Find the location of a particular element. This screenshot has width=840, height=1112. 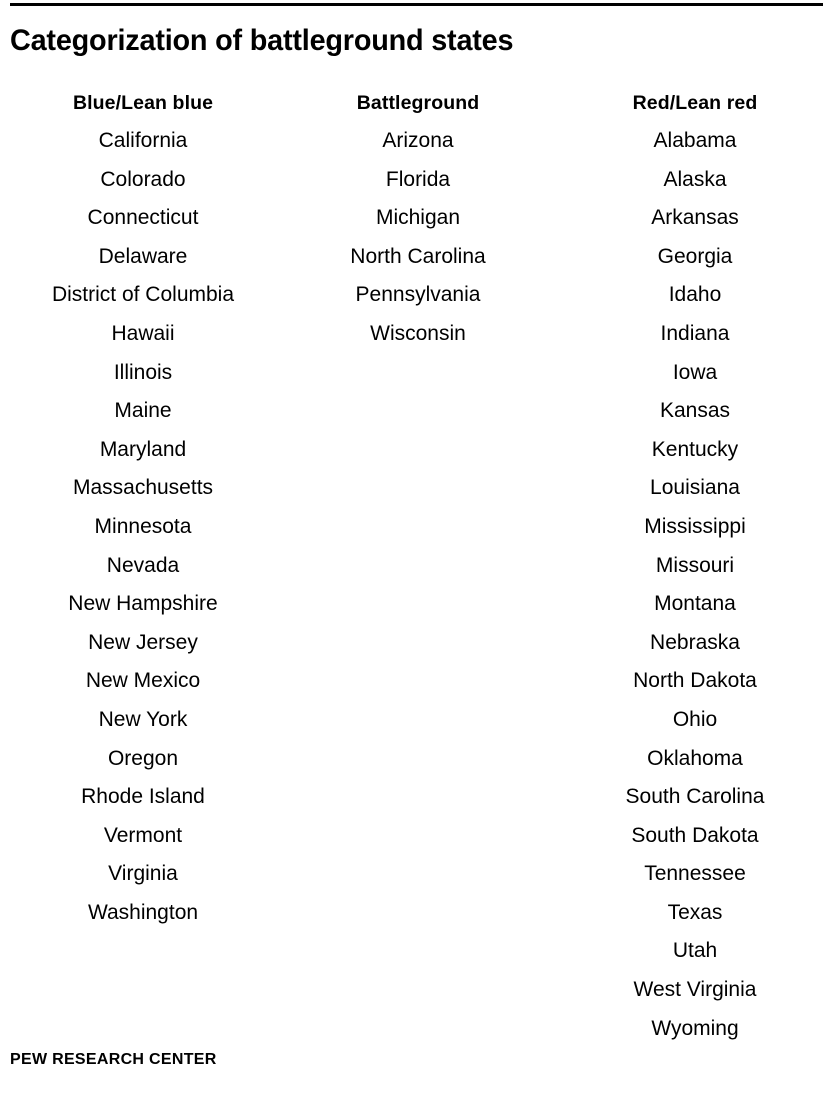

table-cell-state: Alaska is located at coordinates (695, 179).